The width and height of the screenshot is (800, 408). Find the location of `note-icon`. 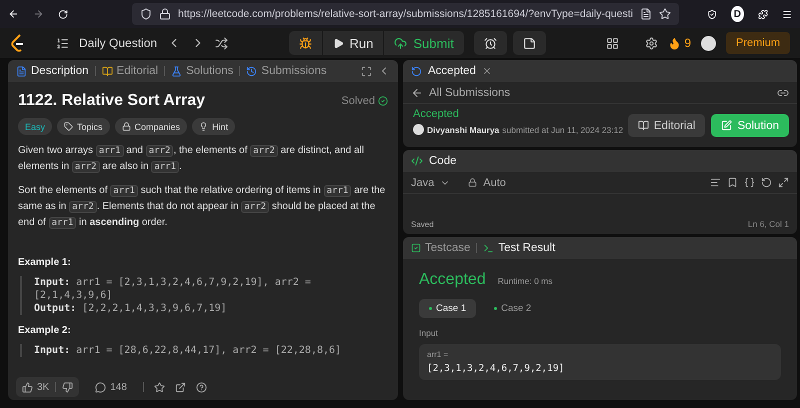

note-icon is located at coordinates (529, 43).